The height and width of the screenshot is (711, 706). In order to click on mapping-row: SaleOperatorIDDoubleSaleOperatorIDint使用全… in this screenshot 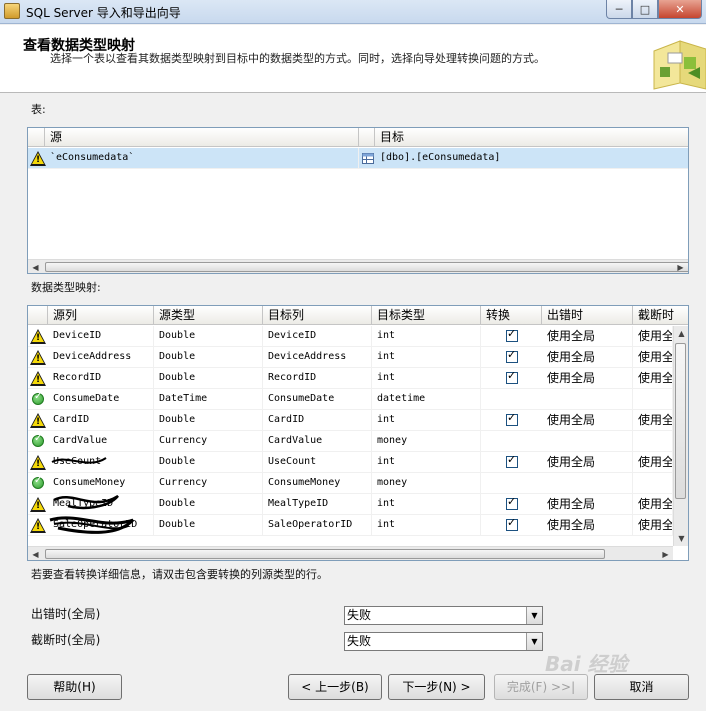, I will do `click(358, 525)`.